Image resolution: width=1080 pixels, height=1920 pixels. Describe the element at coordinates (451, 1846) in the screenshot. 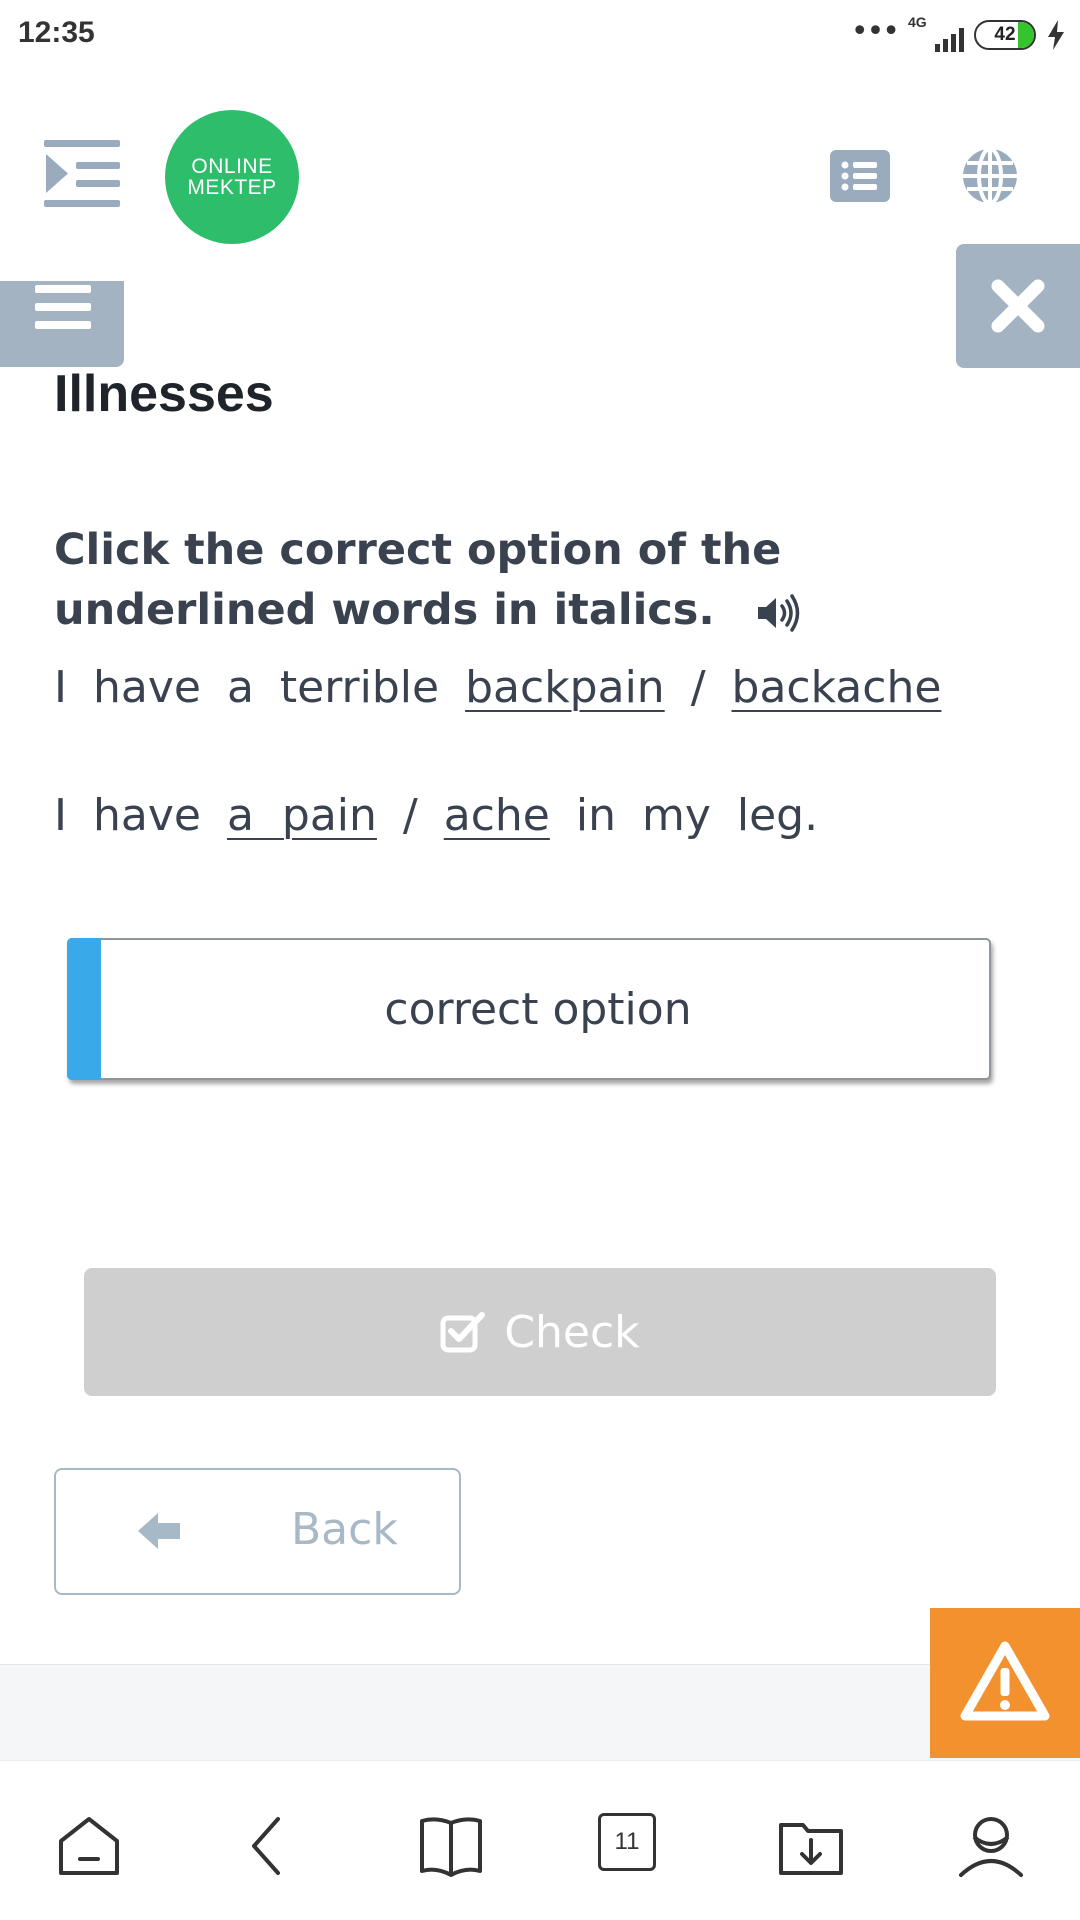

I see `book-icon` at that location.